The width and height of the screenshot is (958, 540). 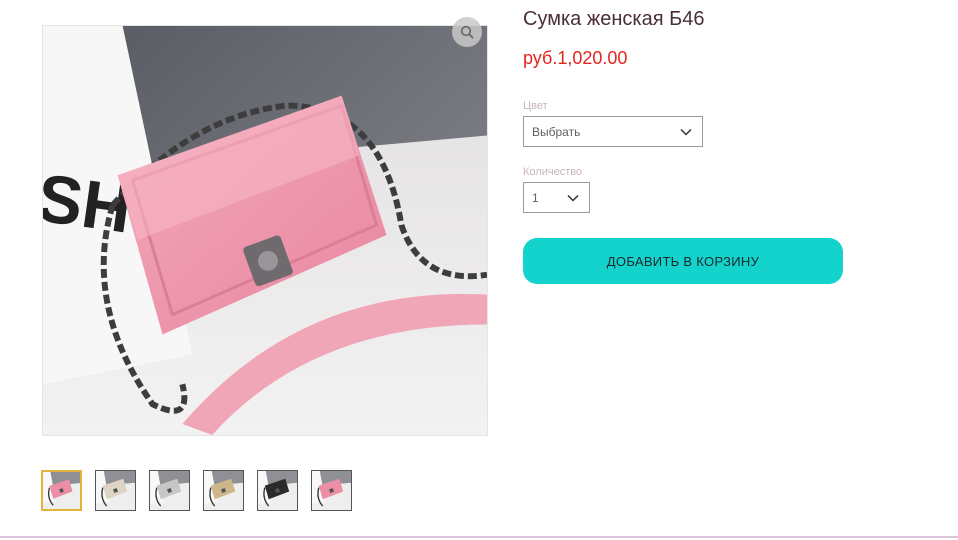 I want to click on color-label: Цвет, so click(x=535, y=106).